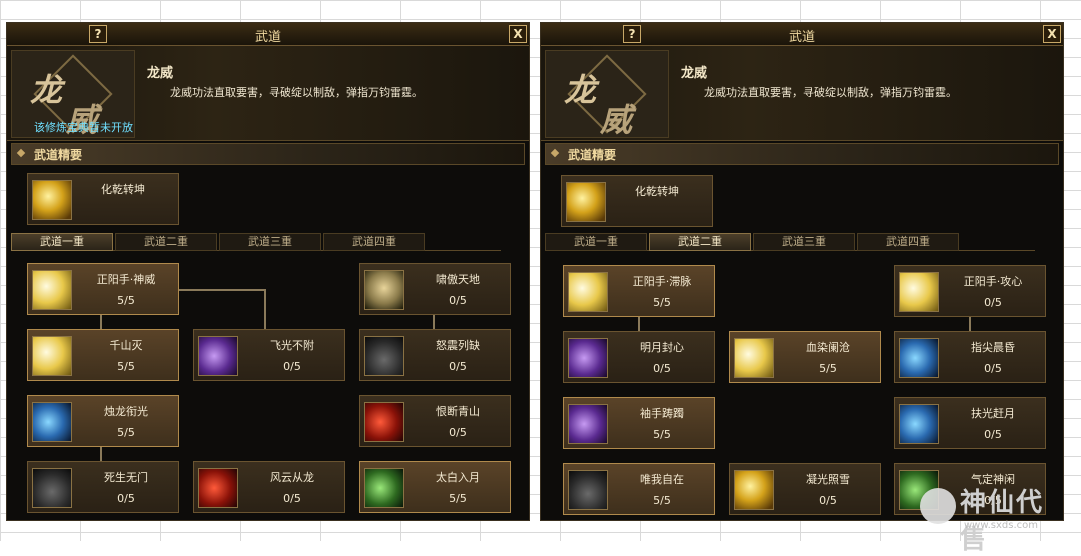 The height and width of the screenshot is (556, 1081). What do you see at coordinates (938, 506) in the screenshot?
I see `mascot-logo-icon` at bounding box center [938, 506].